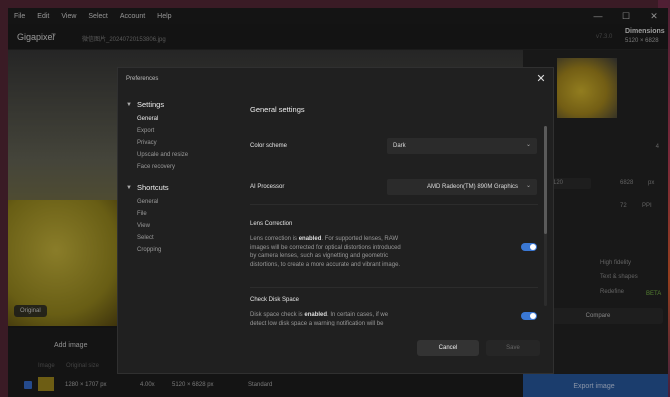  I want to click on color-scheme-label: Color scheme, so click(269, 146).